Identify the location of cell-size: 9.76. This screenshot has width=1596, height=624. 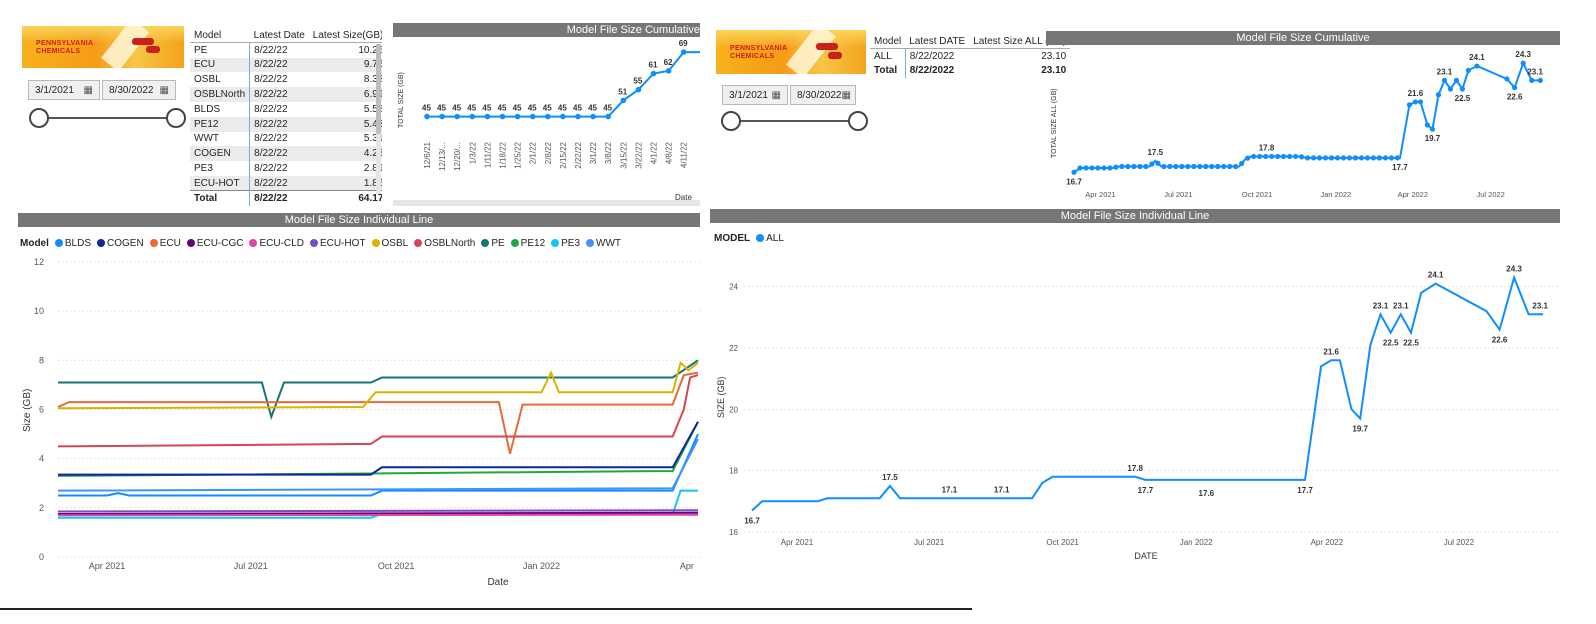
(345, 65).